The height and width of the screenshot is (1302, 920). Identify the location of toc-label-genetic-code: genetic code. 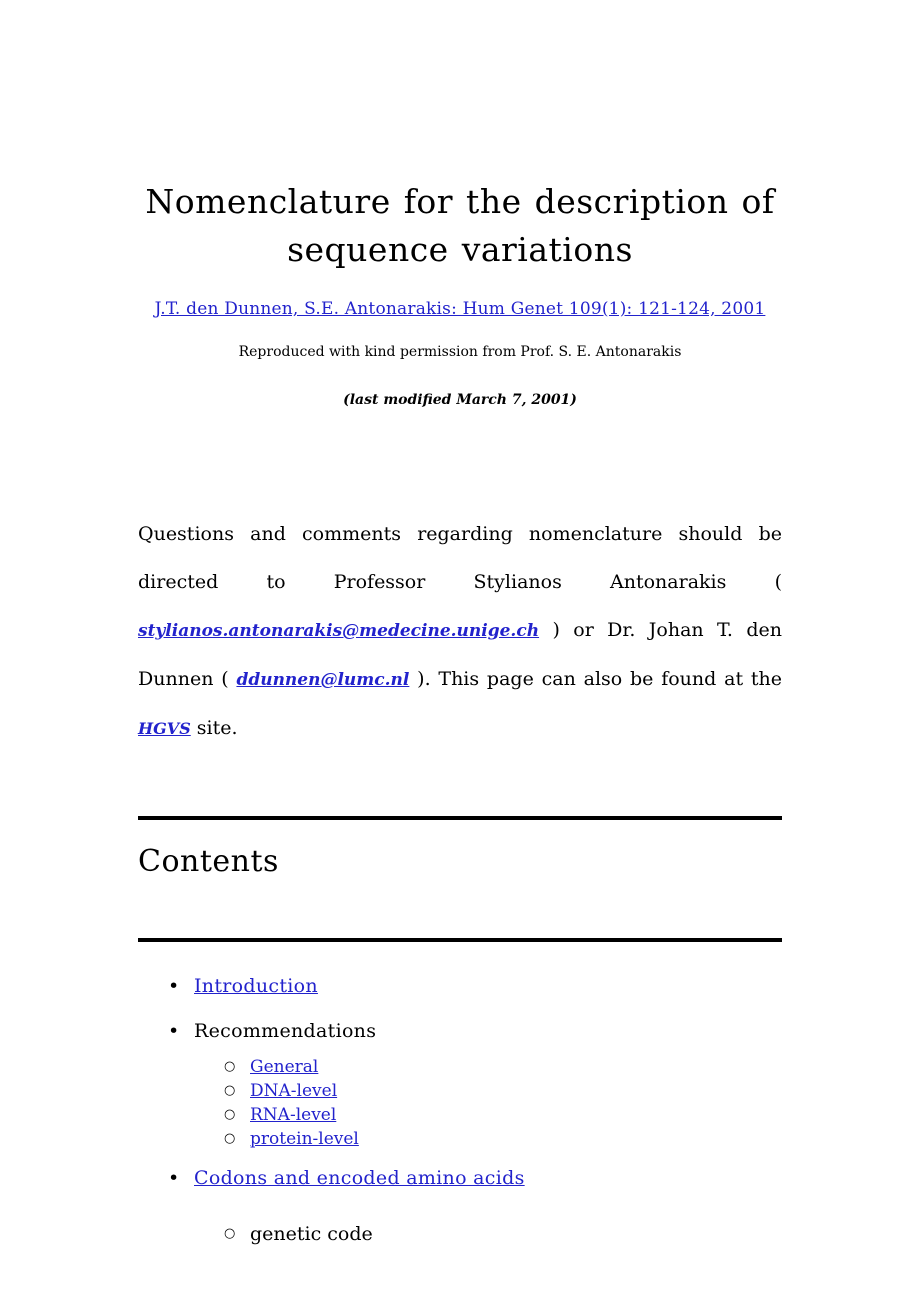
(311, 1234).